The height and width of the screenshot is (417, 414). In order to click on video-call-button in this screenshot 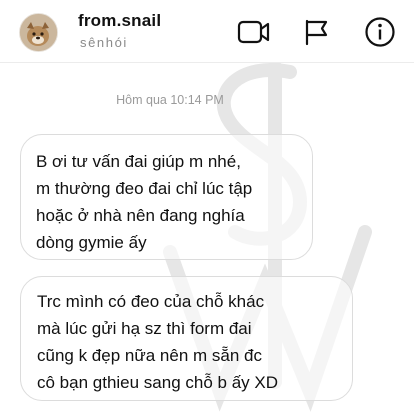, I will do `click(254, 32)`.